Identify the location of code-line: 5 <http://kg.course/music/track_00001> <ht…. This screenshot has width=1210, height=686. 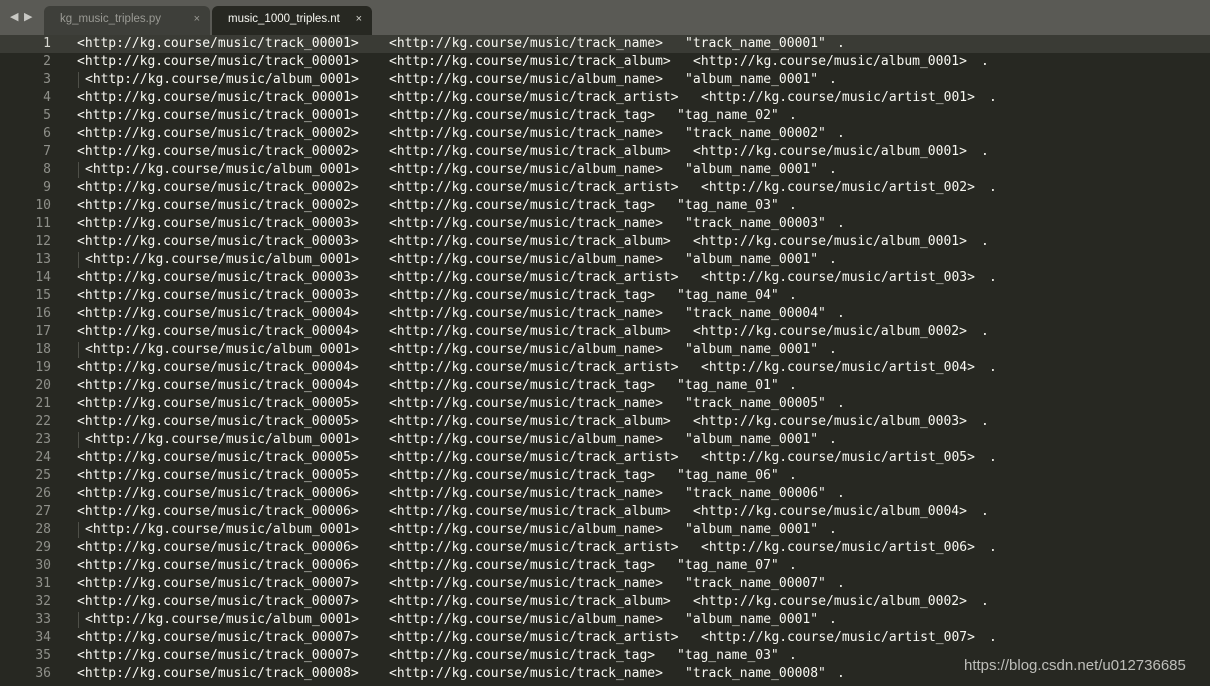
(605, 116).